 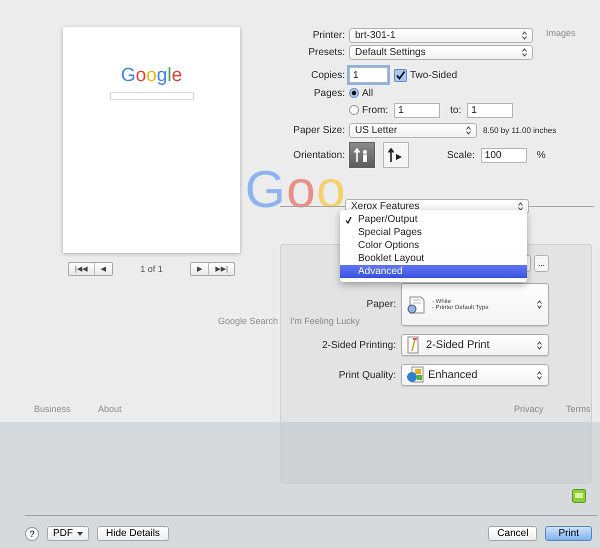 What do you see at coordinates (433, 232) in the screenshot?
I see `menu-item: Special Pages` at bounding box center [433, 232].